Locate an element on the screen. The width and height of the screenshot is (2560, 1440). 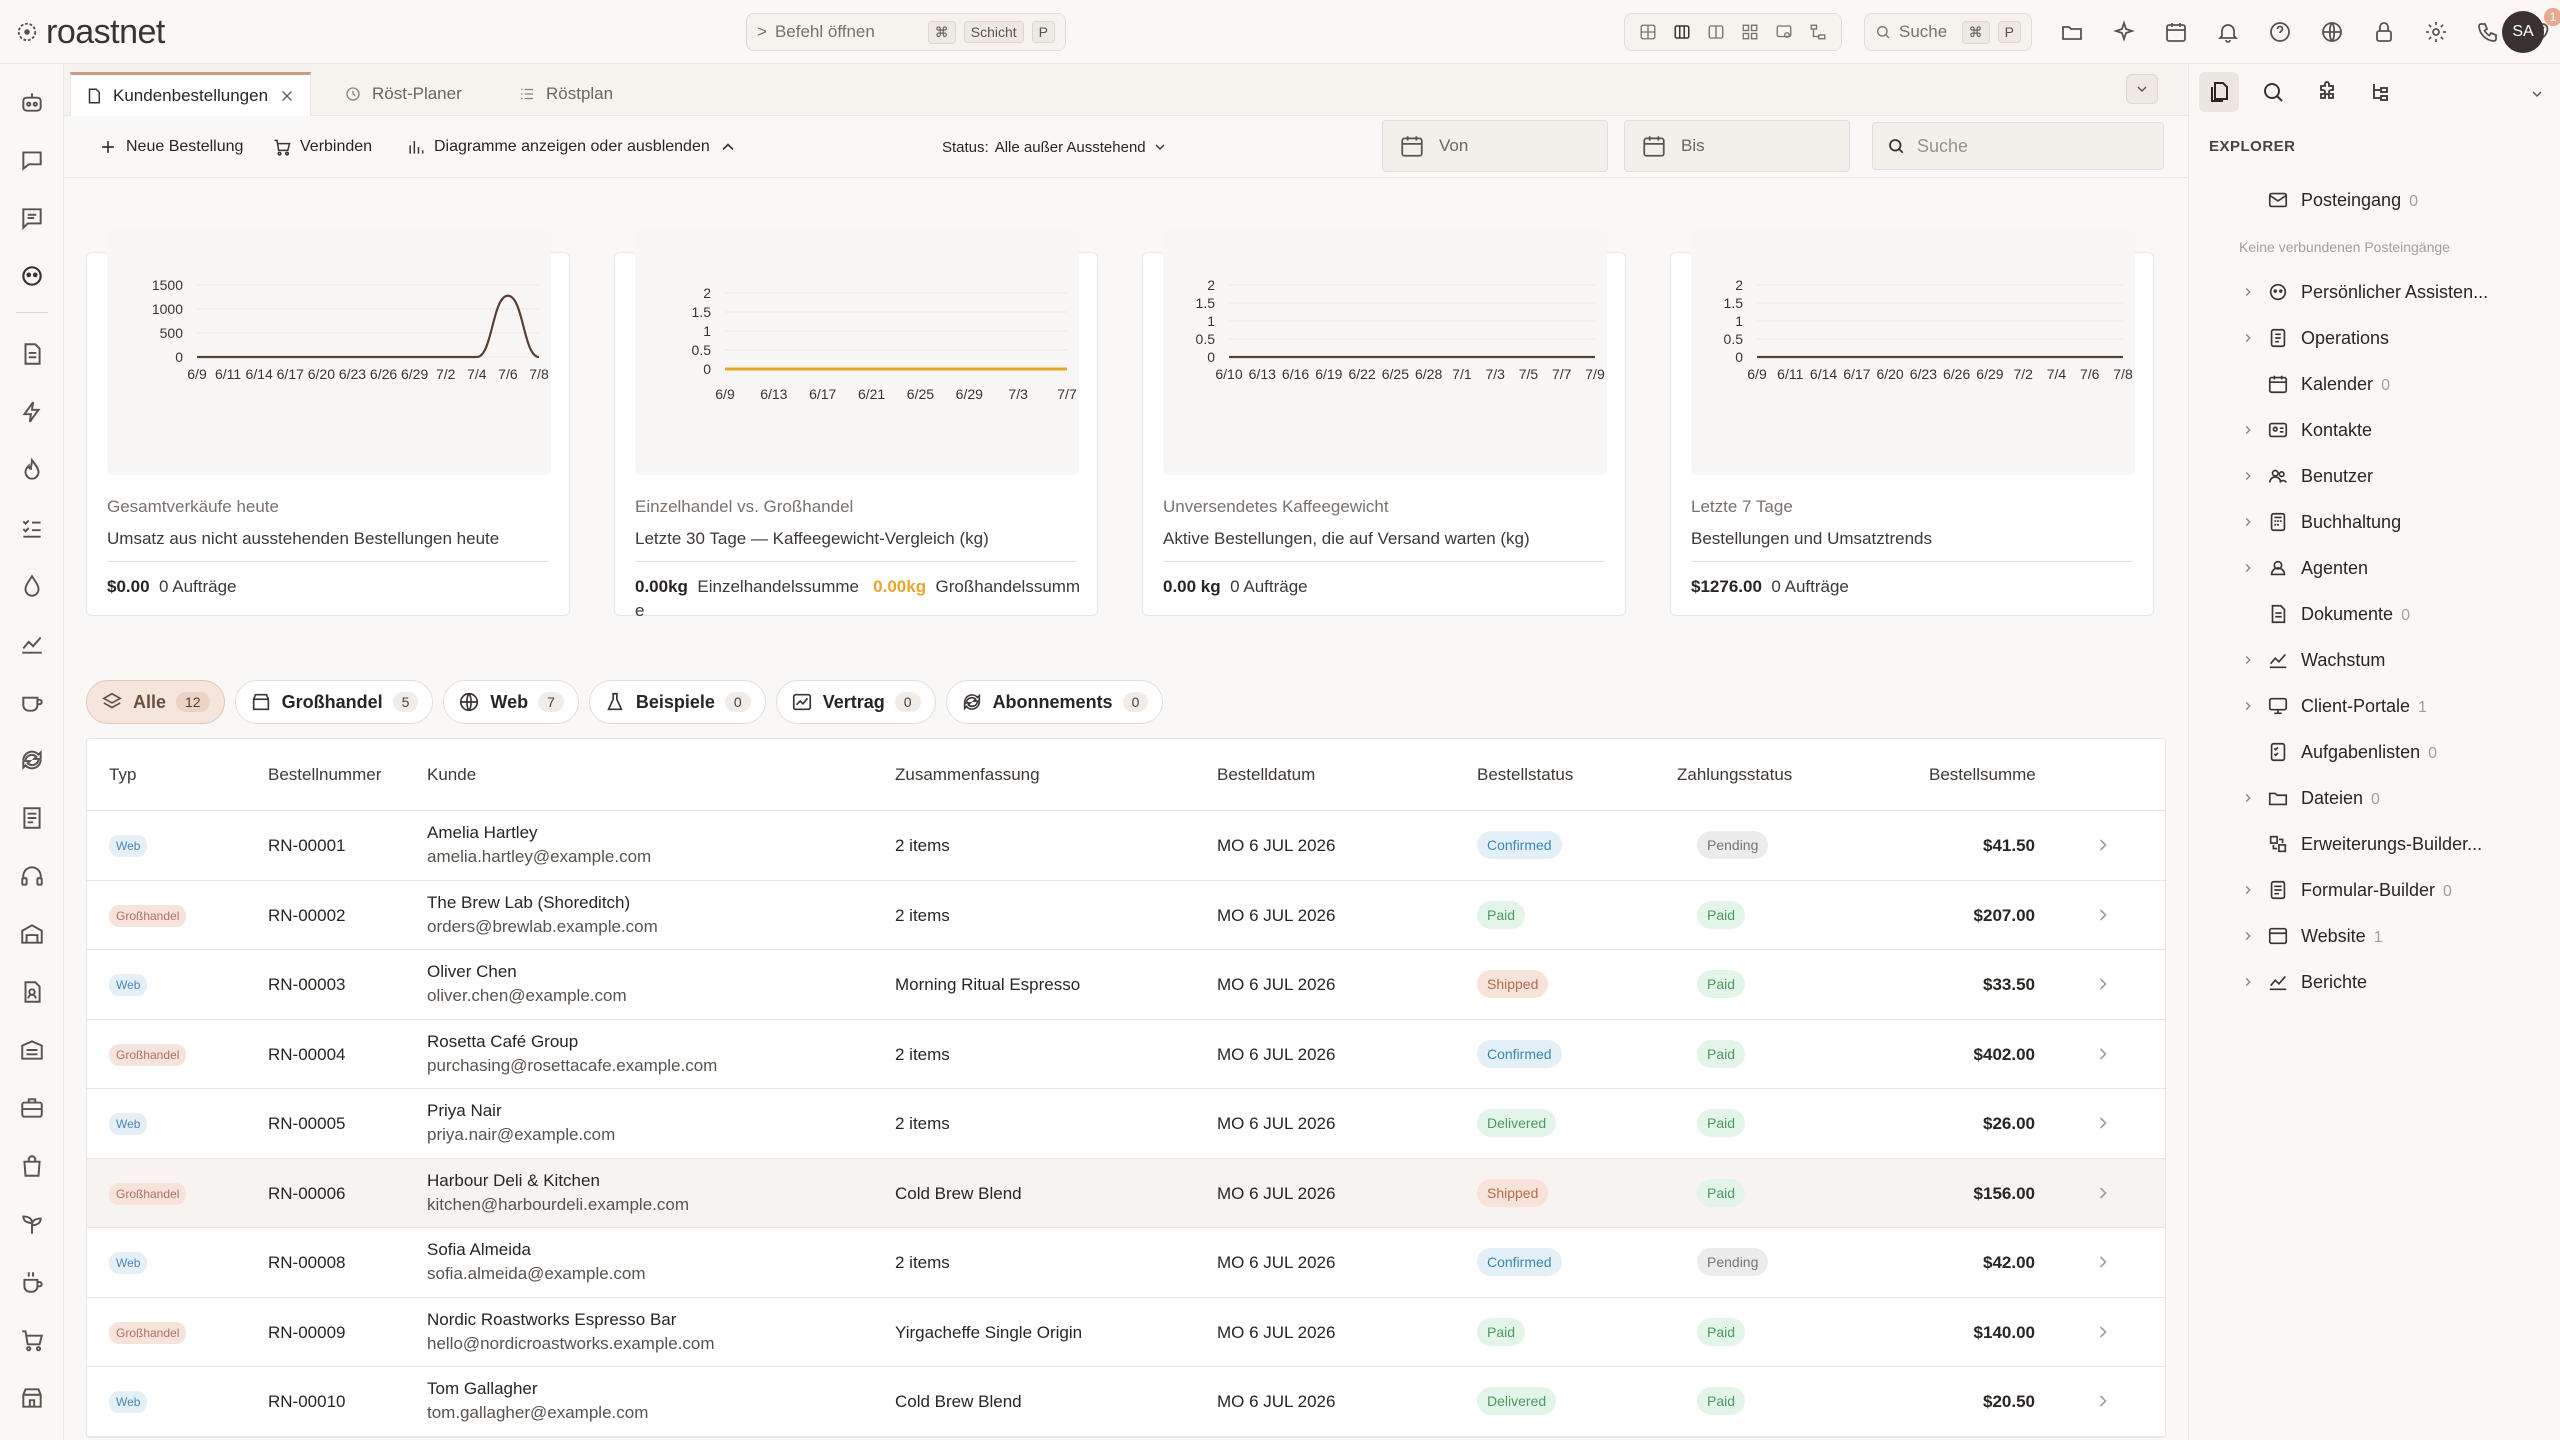
warehouse-icon is located at coordinates (32, 1050).